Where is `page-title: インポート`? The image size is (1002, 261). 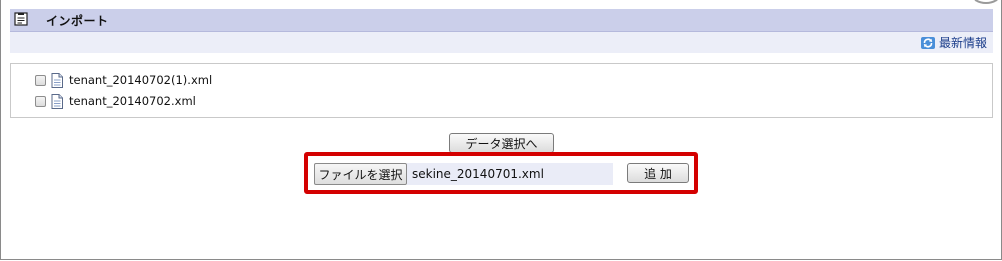 page-title: インポート is located at coordinates (77, 21).